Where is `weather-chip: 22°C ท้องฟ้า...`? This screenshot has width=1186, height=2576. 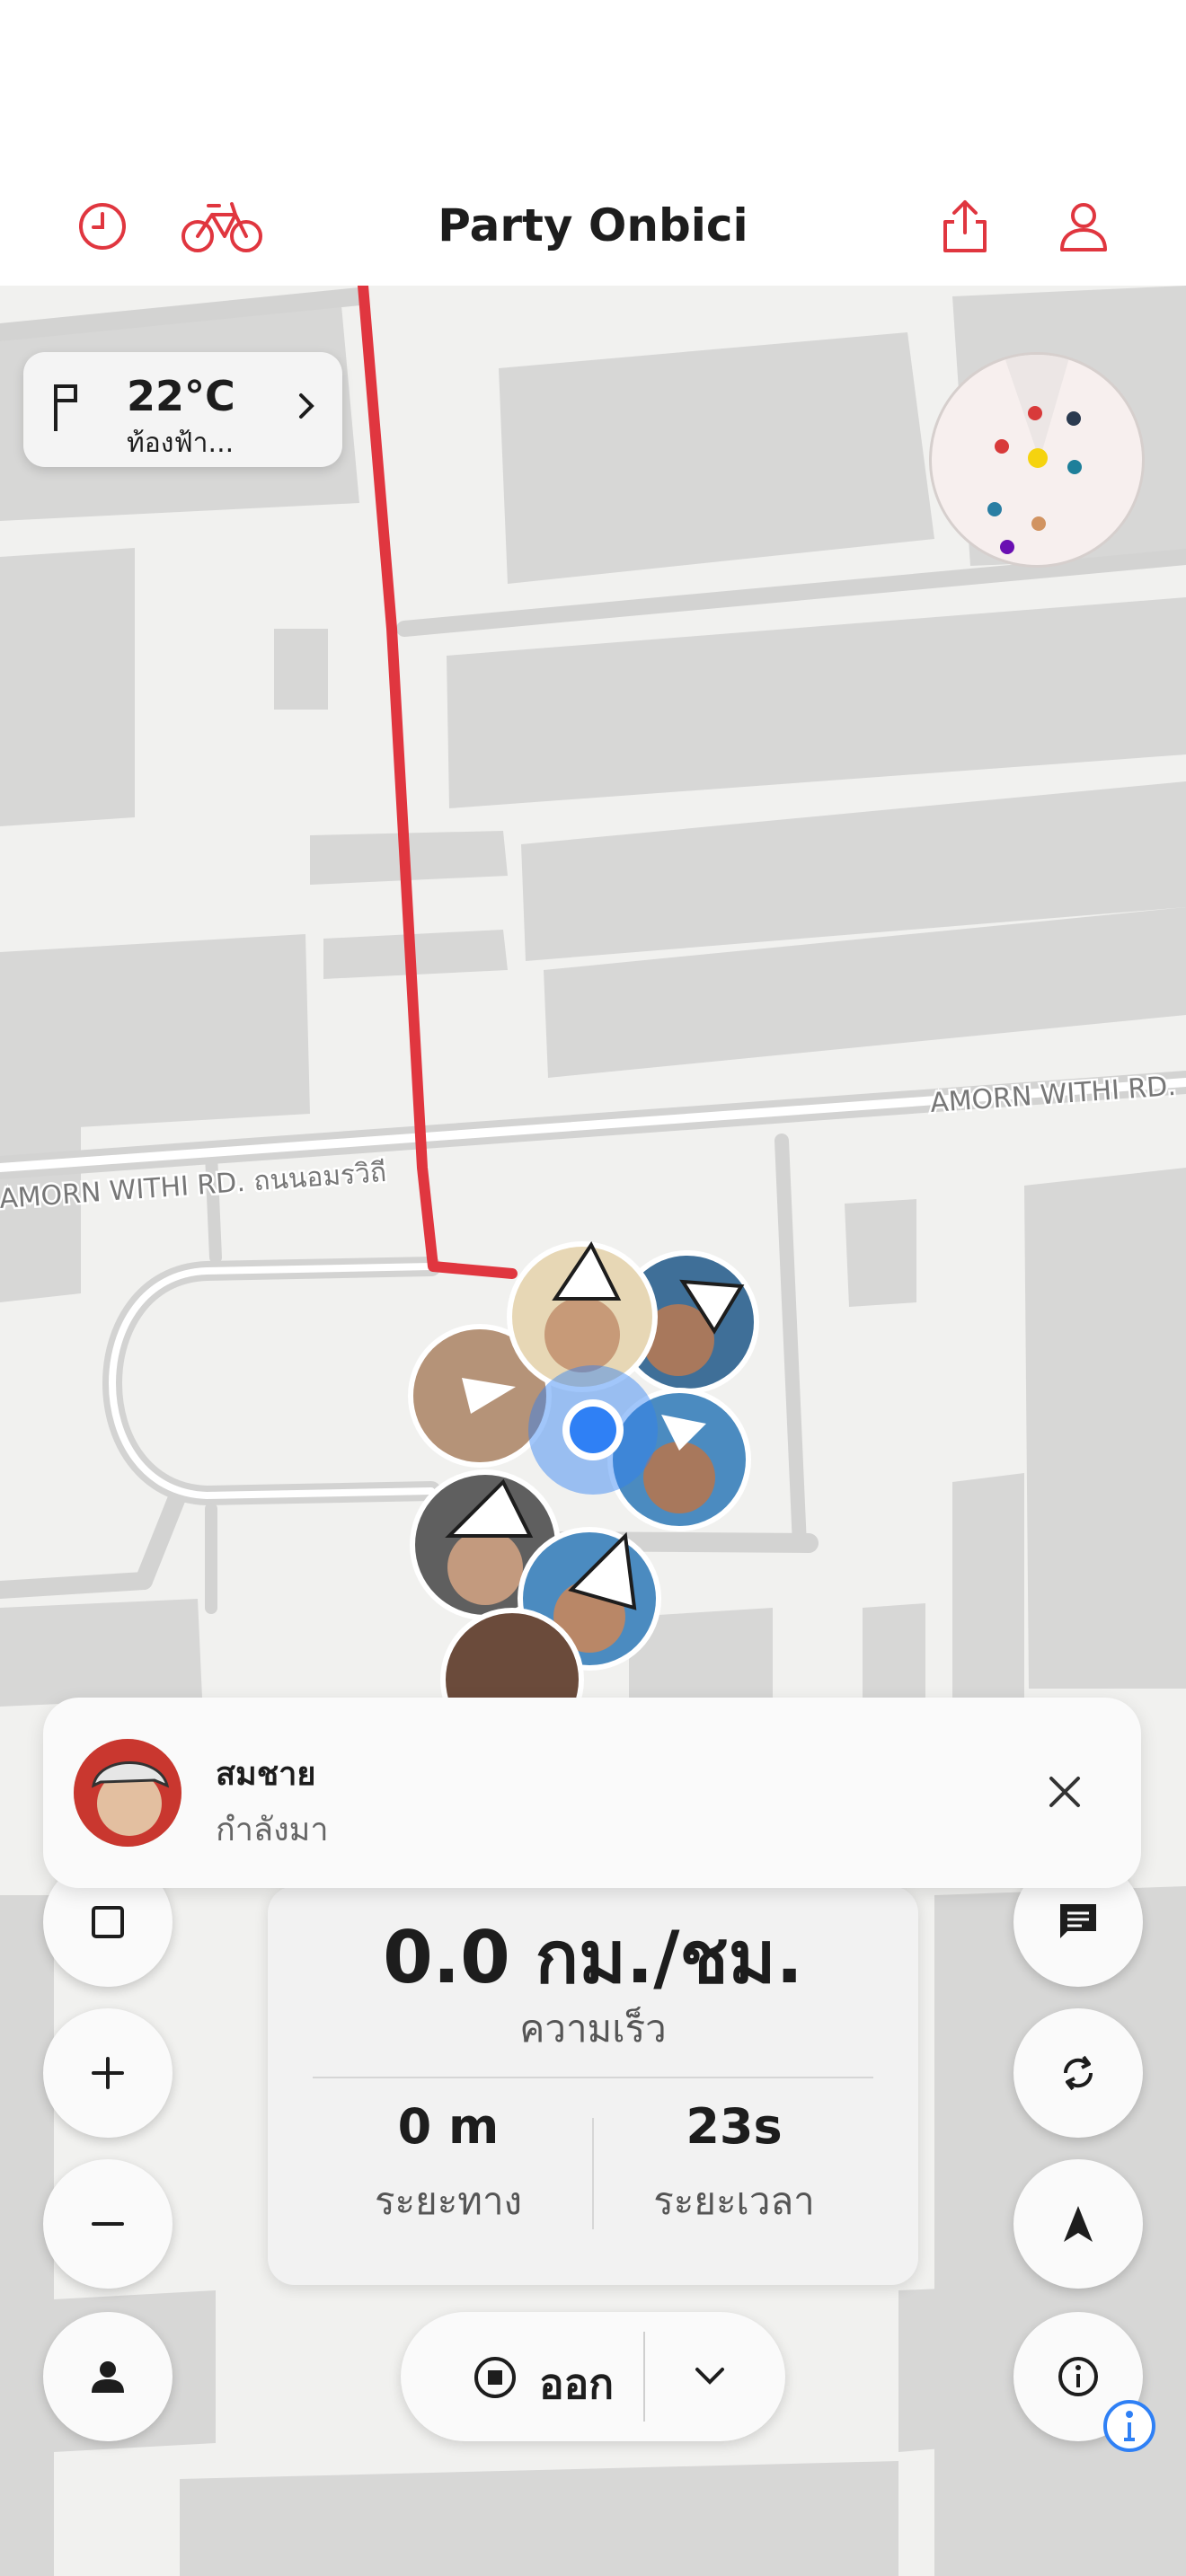 weather-chip: 22°C ท้องฟ้า... is located at coordinates (182, 409).